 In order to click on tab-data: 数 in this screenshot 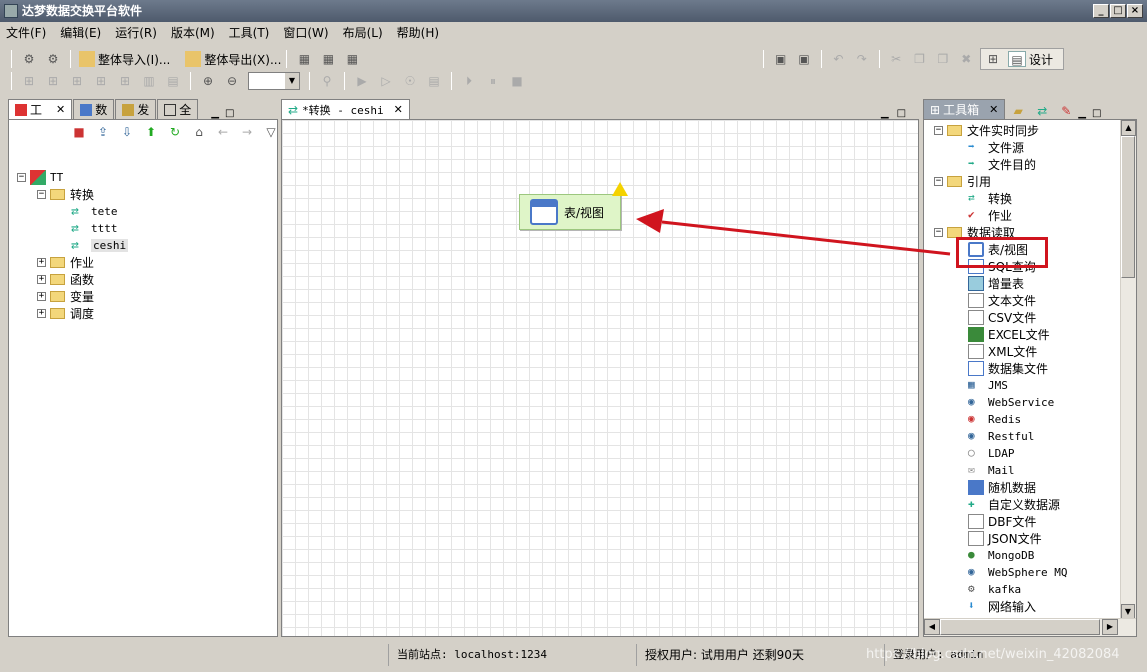, I will do `click(94, 109)`.